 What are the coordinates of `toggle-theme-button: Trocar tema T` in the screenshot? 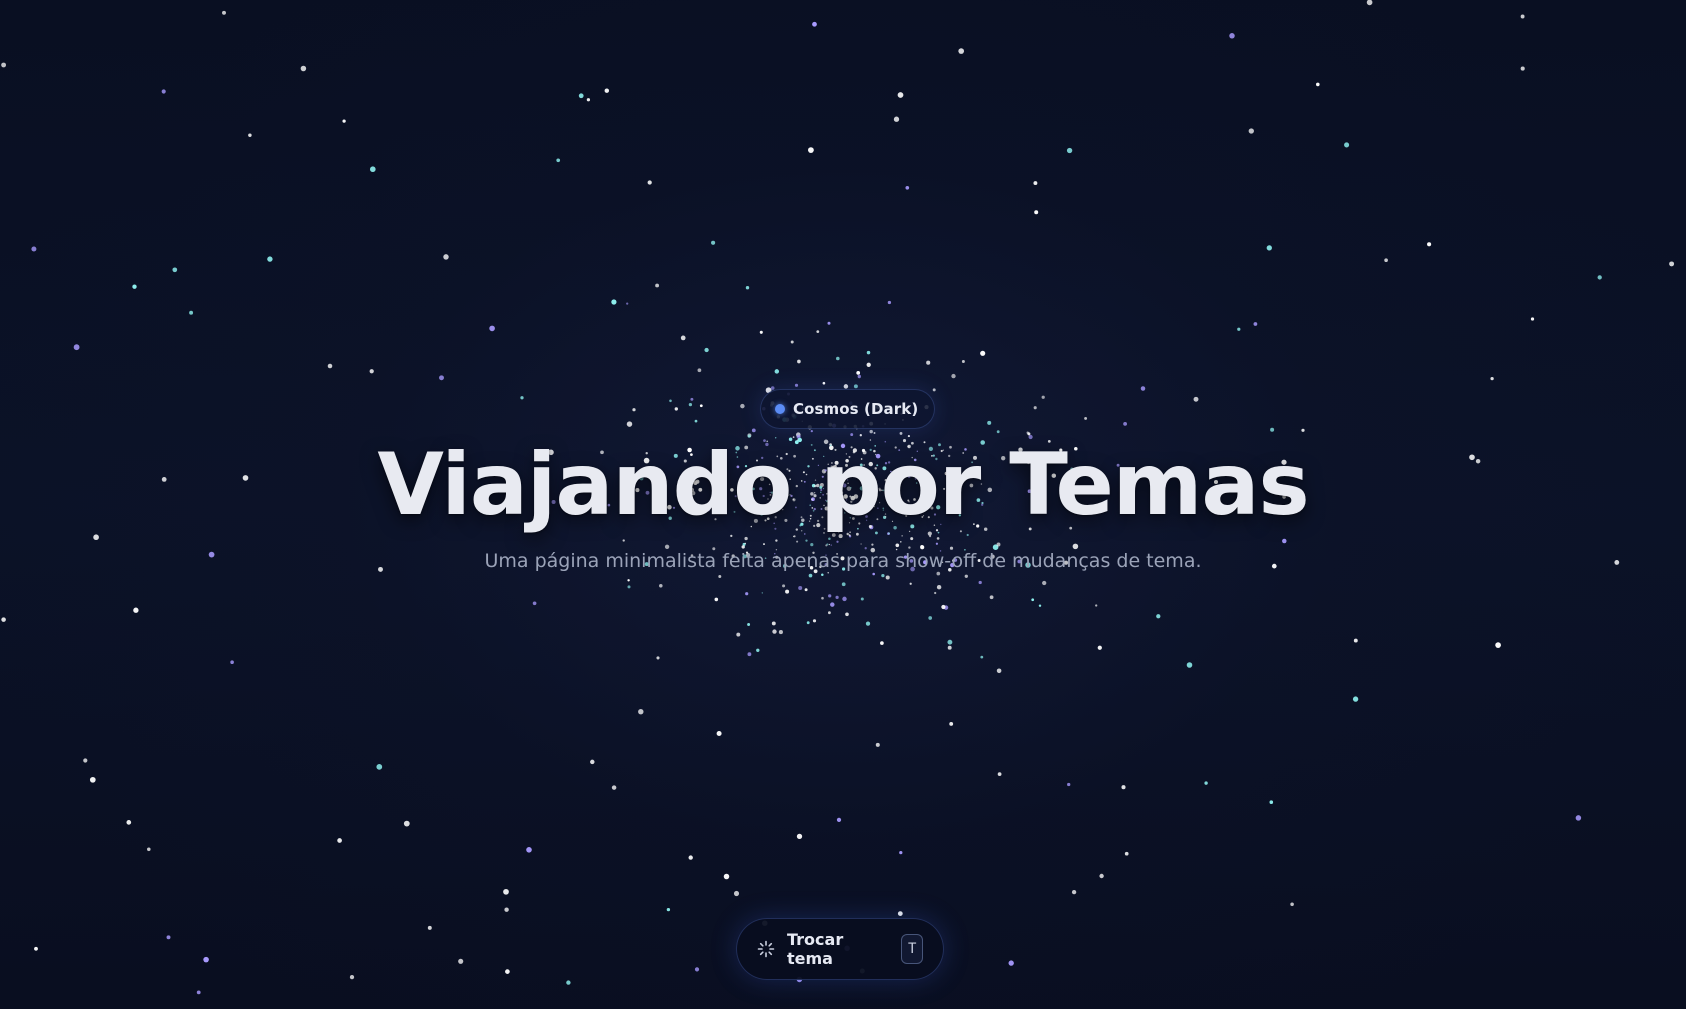 It's located at (840, 949).